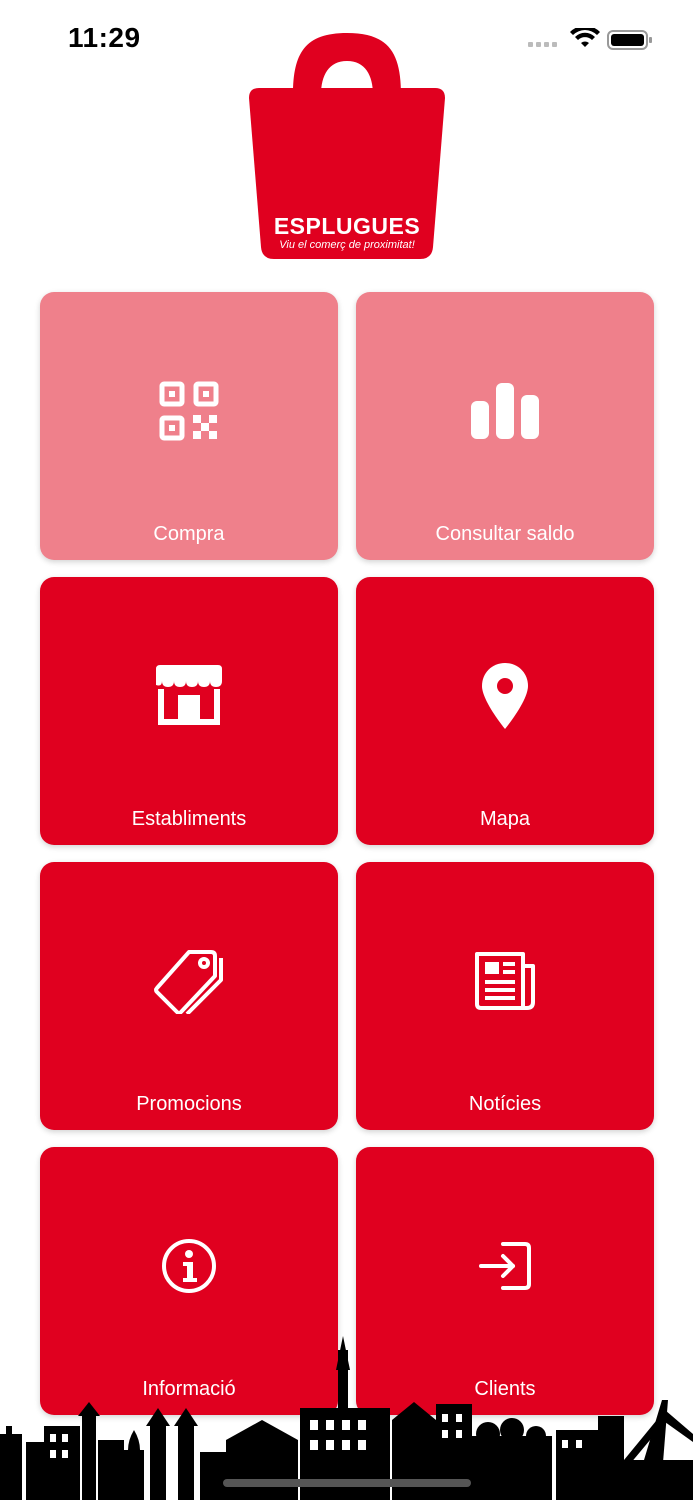 The height and width of the screenshot is (1505, 693). I want to click on tile-noticies: Notícies, so click(505, 996).